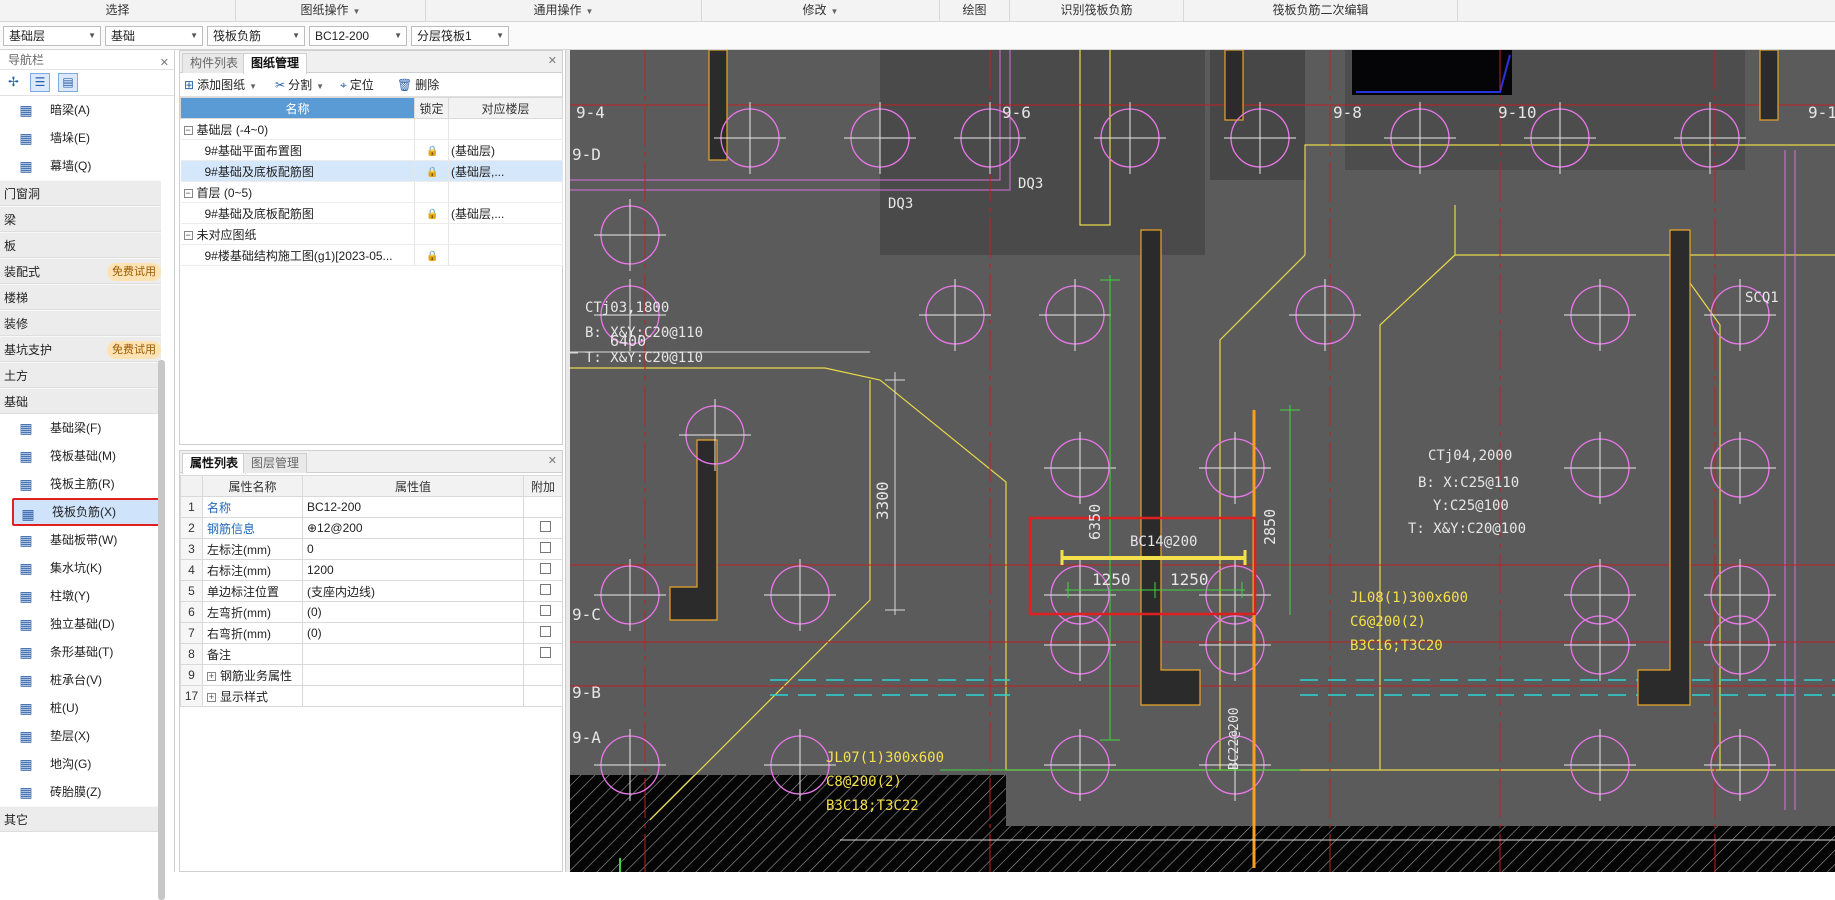  Describe the element at coordinates (87, 484) in the screenshot. I see `nav-item: ▦ 筏板主筋(R)` at that location.